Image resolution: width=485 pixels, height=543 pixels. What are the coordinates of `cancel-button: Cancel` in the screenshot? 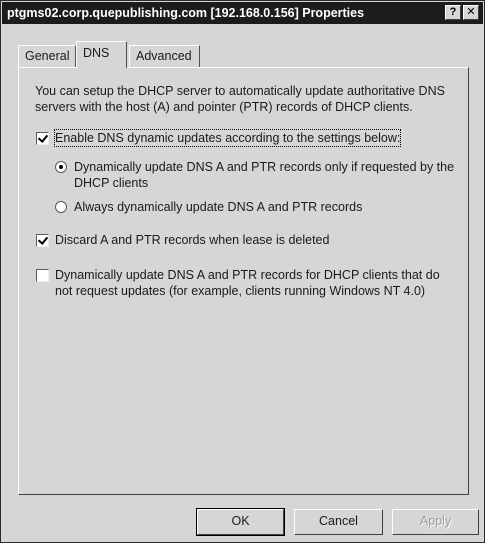 It's located at (338, 522).